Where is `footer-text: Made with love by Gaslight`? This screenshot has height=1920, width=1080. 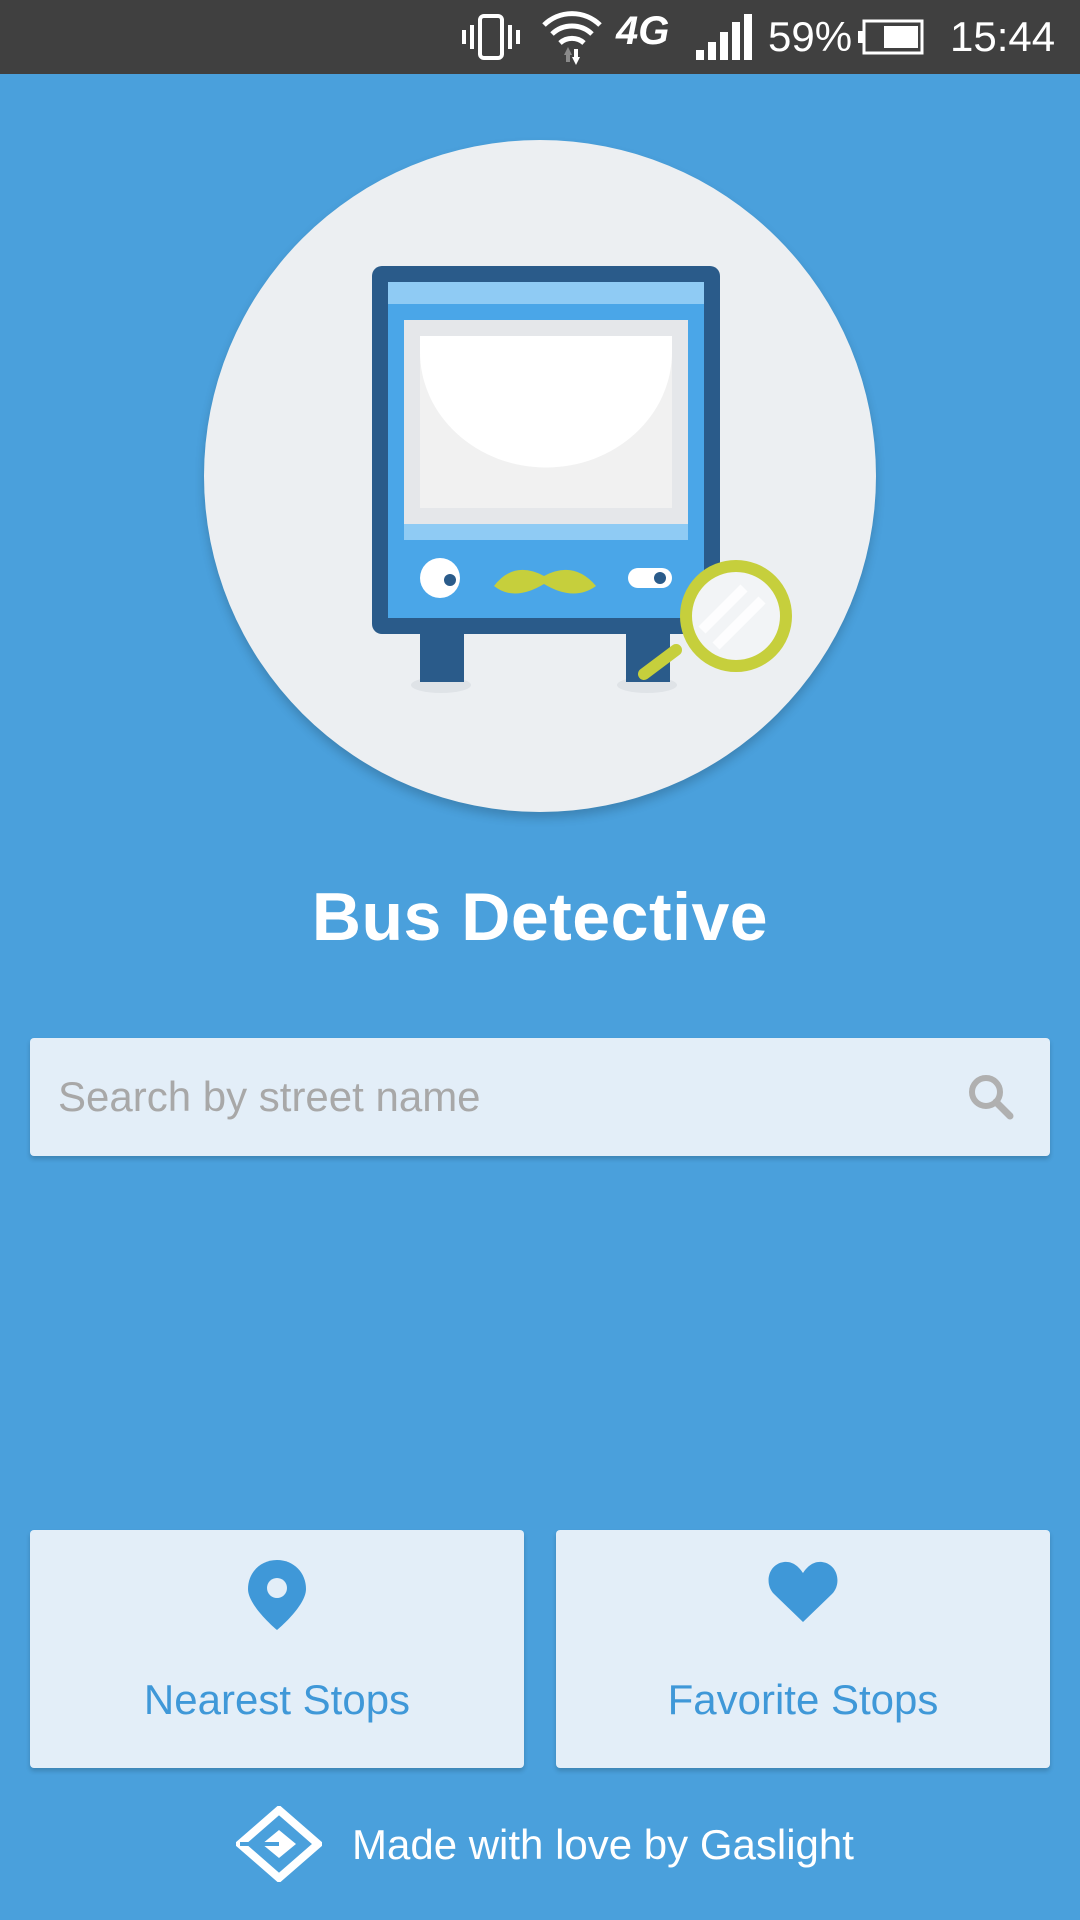
footer-text: Made with love by Gaslight is located at coordinates (603, 1845).